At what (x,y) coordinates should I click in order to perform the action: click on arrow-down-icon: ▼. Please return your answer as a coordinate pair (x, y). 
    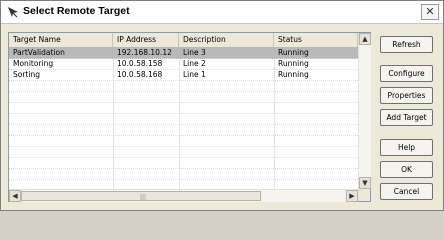
    Looking at the image, I should click on (365, 183).